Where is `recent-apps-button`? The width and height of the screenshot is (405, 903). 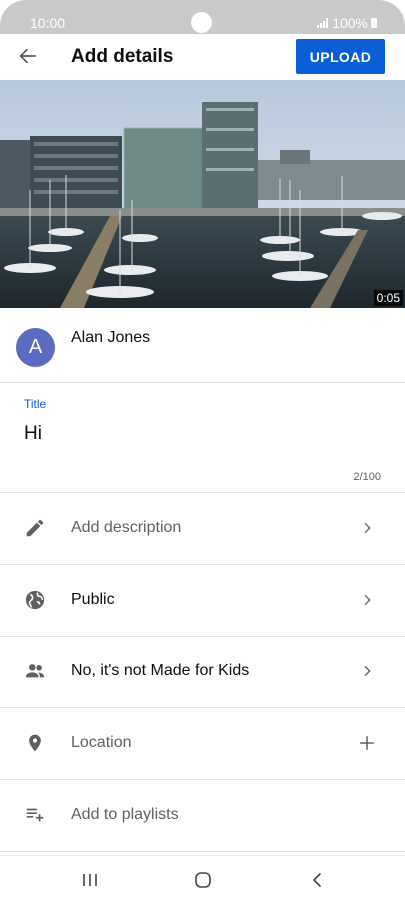 recent-apps-button is located at coordinates (90, 880).